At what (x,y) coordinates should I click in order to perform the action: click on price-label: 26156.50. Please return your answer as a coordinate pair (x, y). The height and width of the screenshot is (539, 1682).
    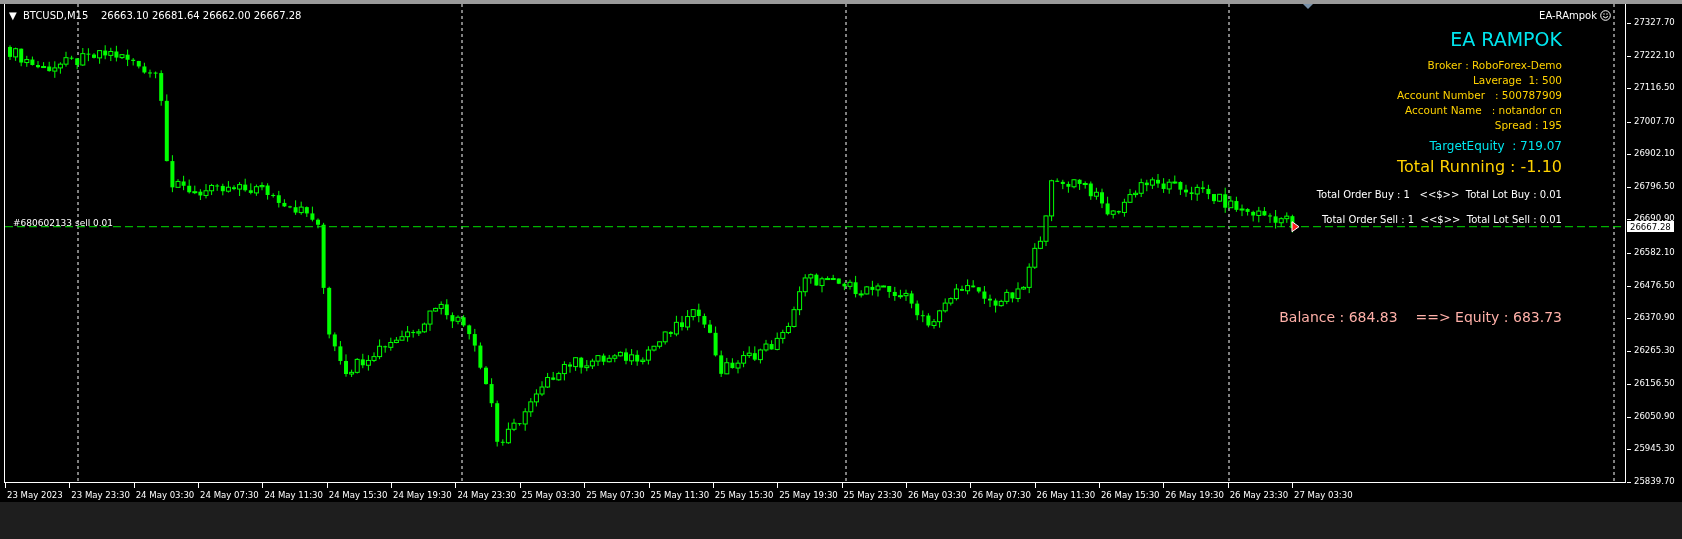
    Looking at the image, I should click on (1654, 383).